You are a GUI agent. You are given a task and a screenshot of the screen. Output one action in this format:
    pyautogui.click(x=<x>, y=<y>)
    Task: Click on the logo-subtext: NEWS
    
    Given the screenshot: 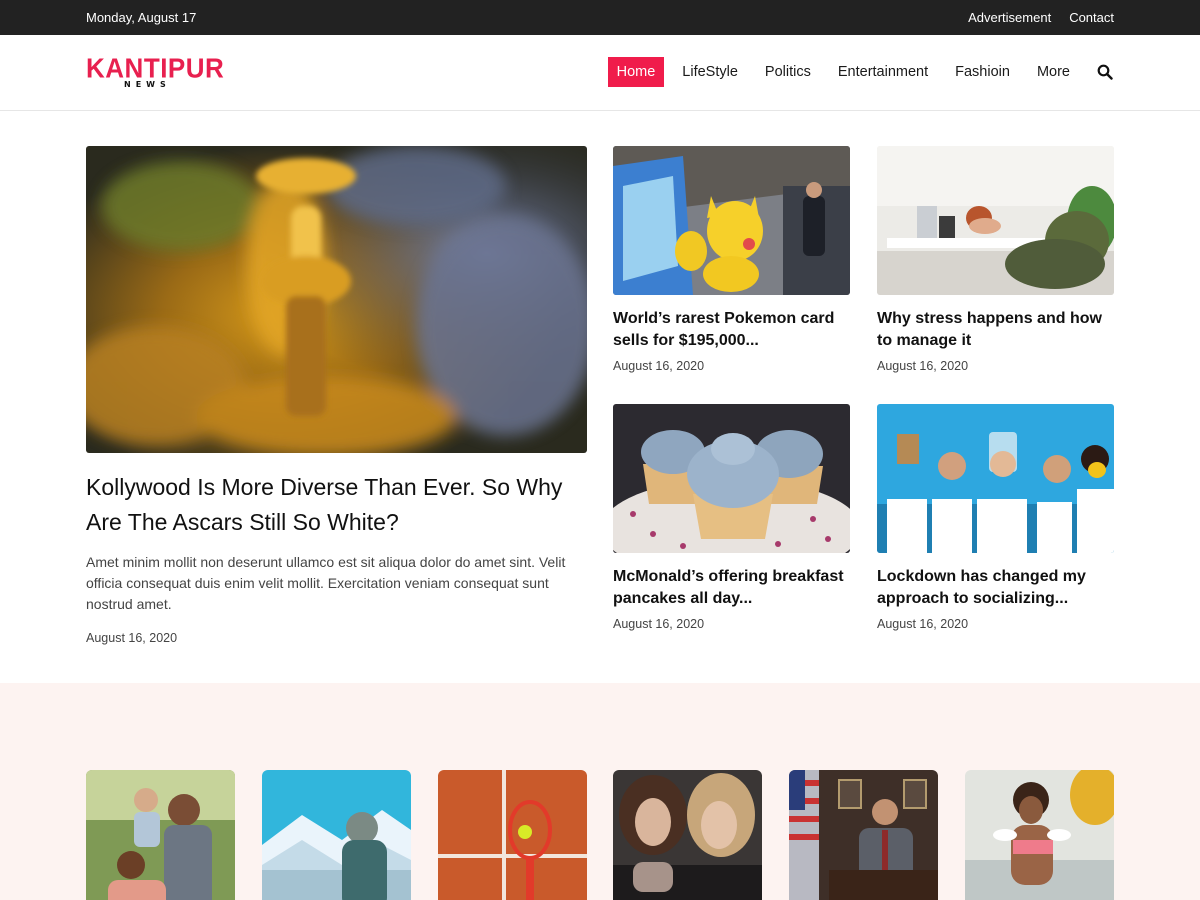 What is the action you would take?
    pyautogui.click(x=147, y=84)
    